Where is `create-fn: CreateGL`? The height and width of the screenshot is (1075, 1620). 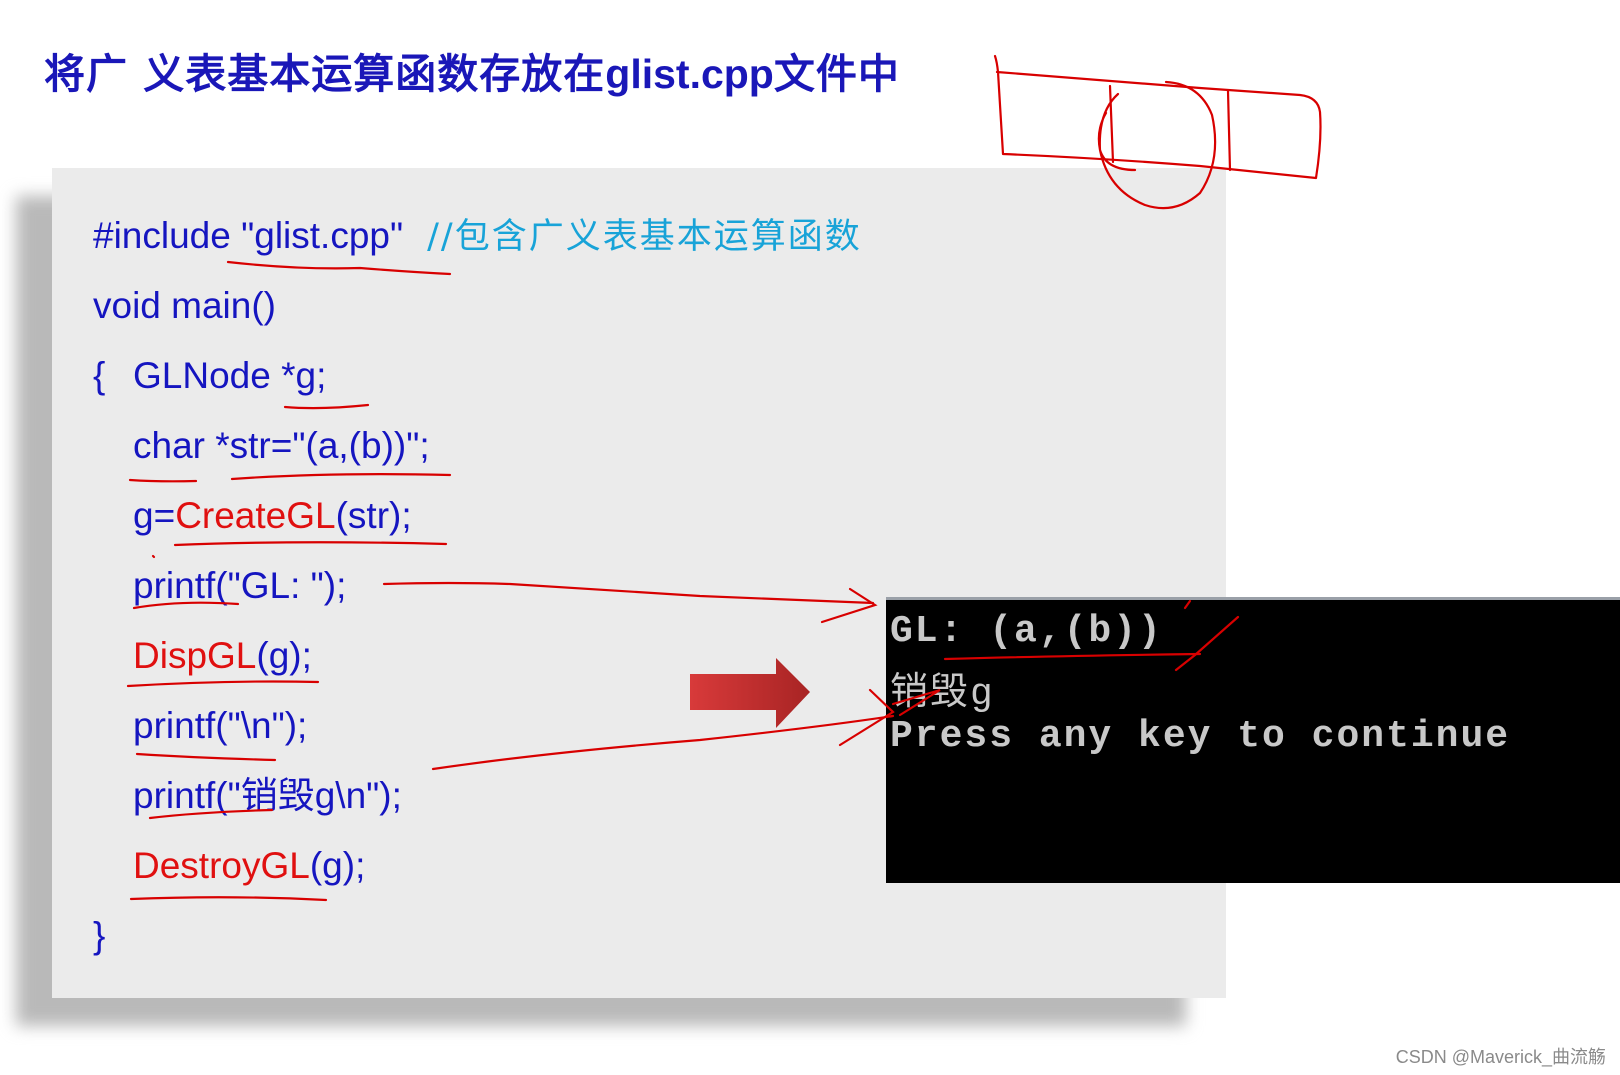 create-fn: CreateGL is located at coordinates (255, 515).